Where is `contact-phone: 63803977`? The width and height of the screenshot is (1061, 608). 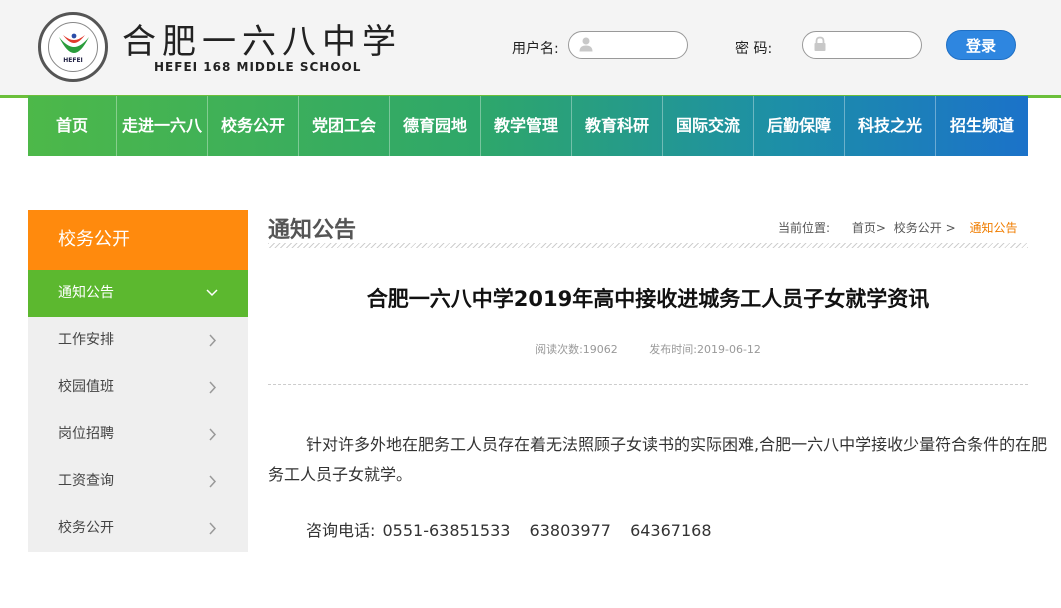
contact-phone: 63803977 is located at coordinates (570, 530).